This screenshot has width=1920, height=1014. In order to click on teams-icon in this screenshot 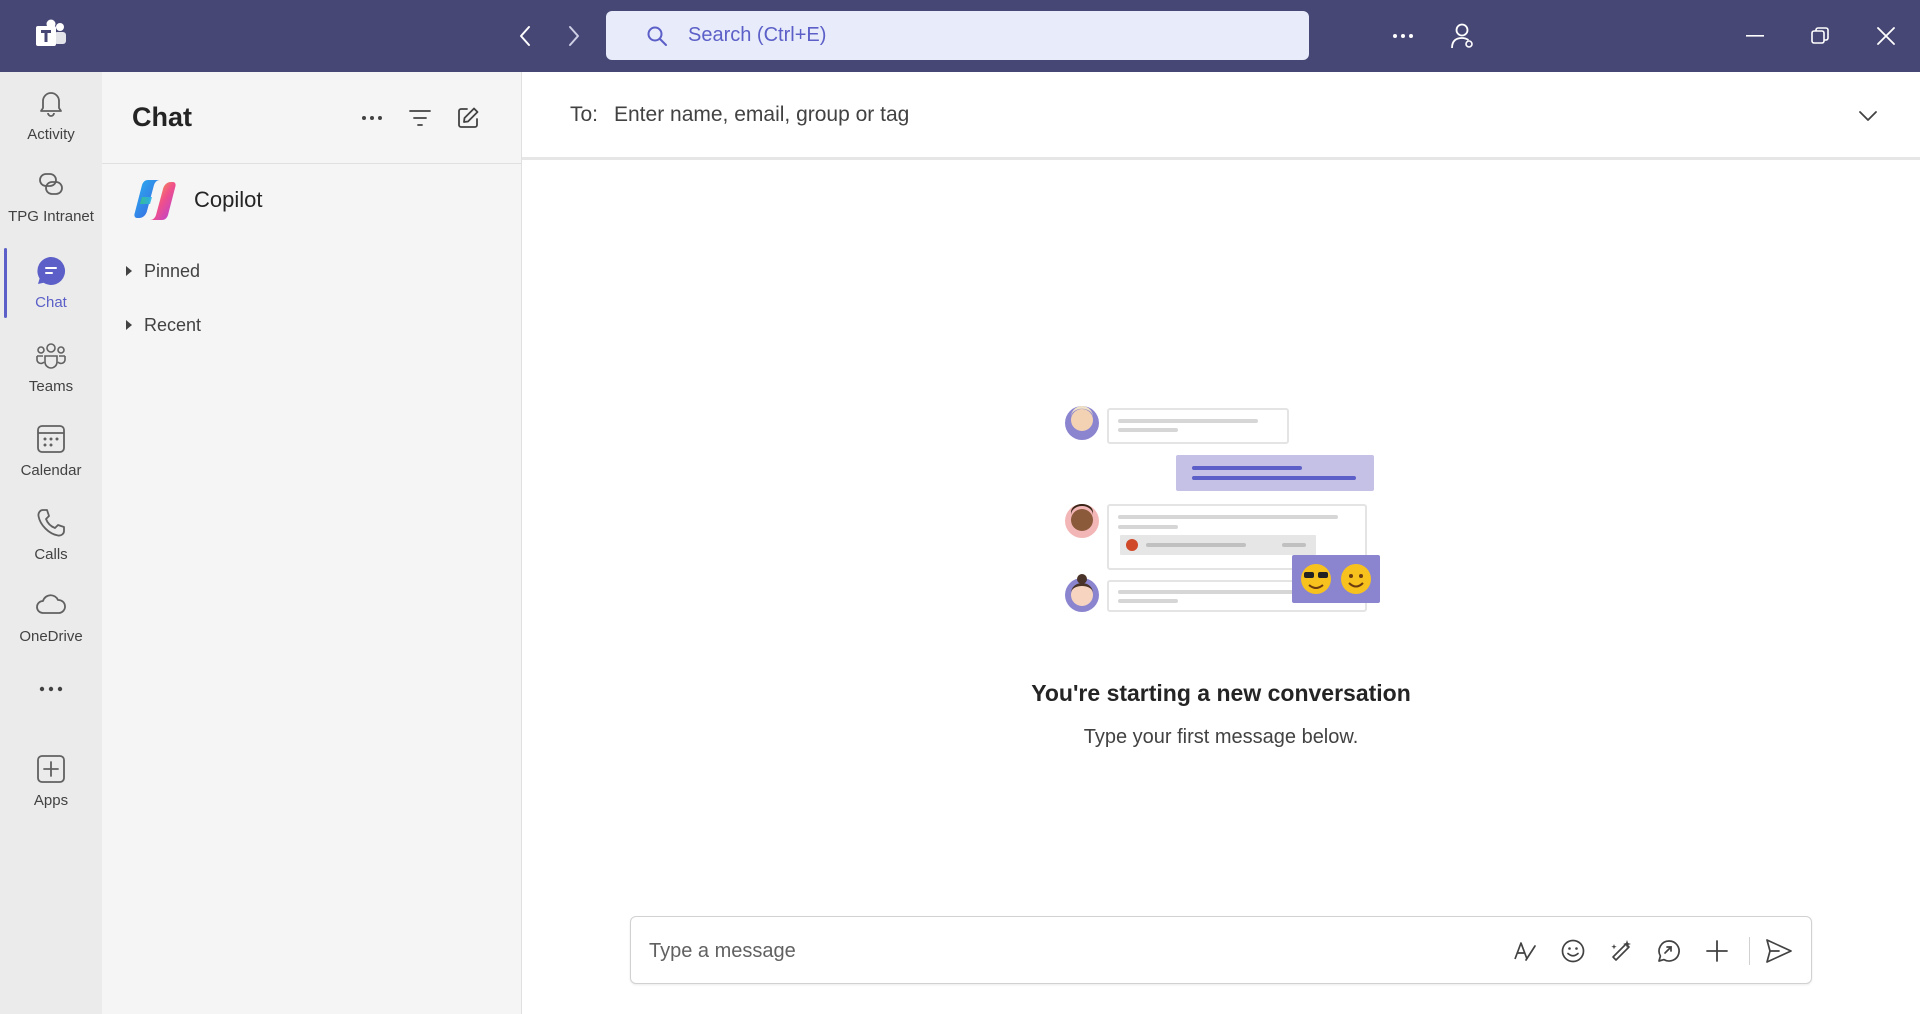, I will do `click(51, 356)`.